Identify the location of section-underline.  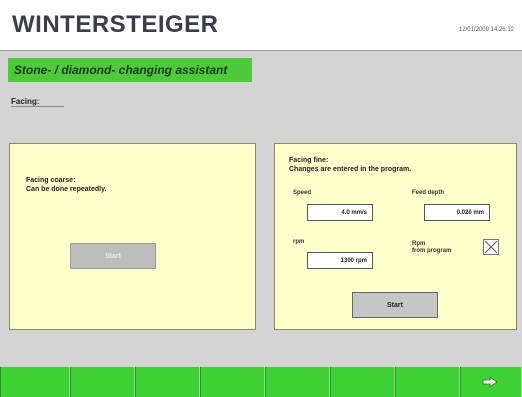
(37, 106).